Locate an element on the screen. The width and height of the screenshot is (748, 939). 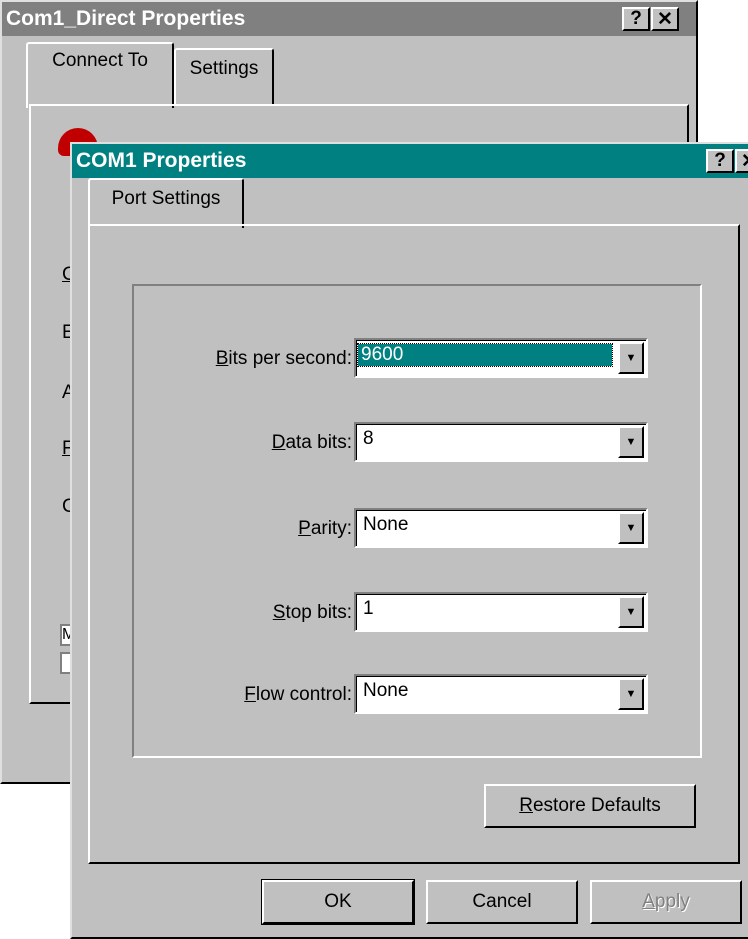
parity-label-text: arity: is located at coordinates (331, 528).